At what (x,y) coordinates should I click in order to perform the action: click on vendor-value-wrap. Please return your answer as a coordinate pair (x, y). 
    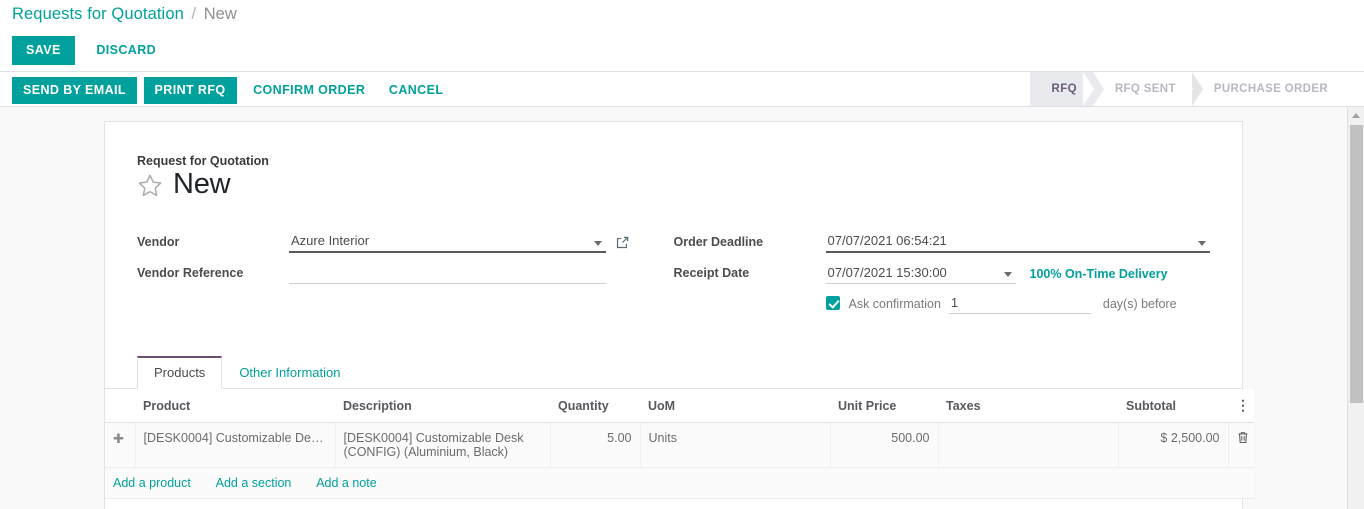
    Looking at the image, I should click on (447, 242).